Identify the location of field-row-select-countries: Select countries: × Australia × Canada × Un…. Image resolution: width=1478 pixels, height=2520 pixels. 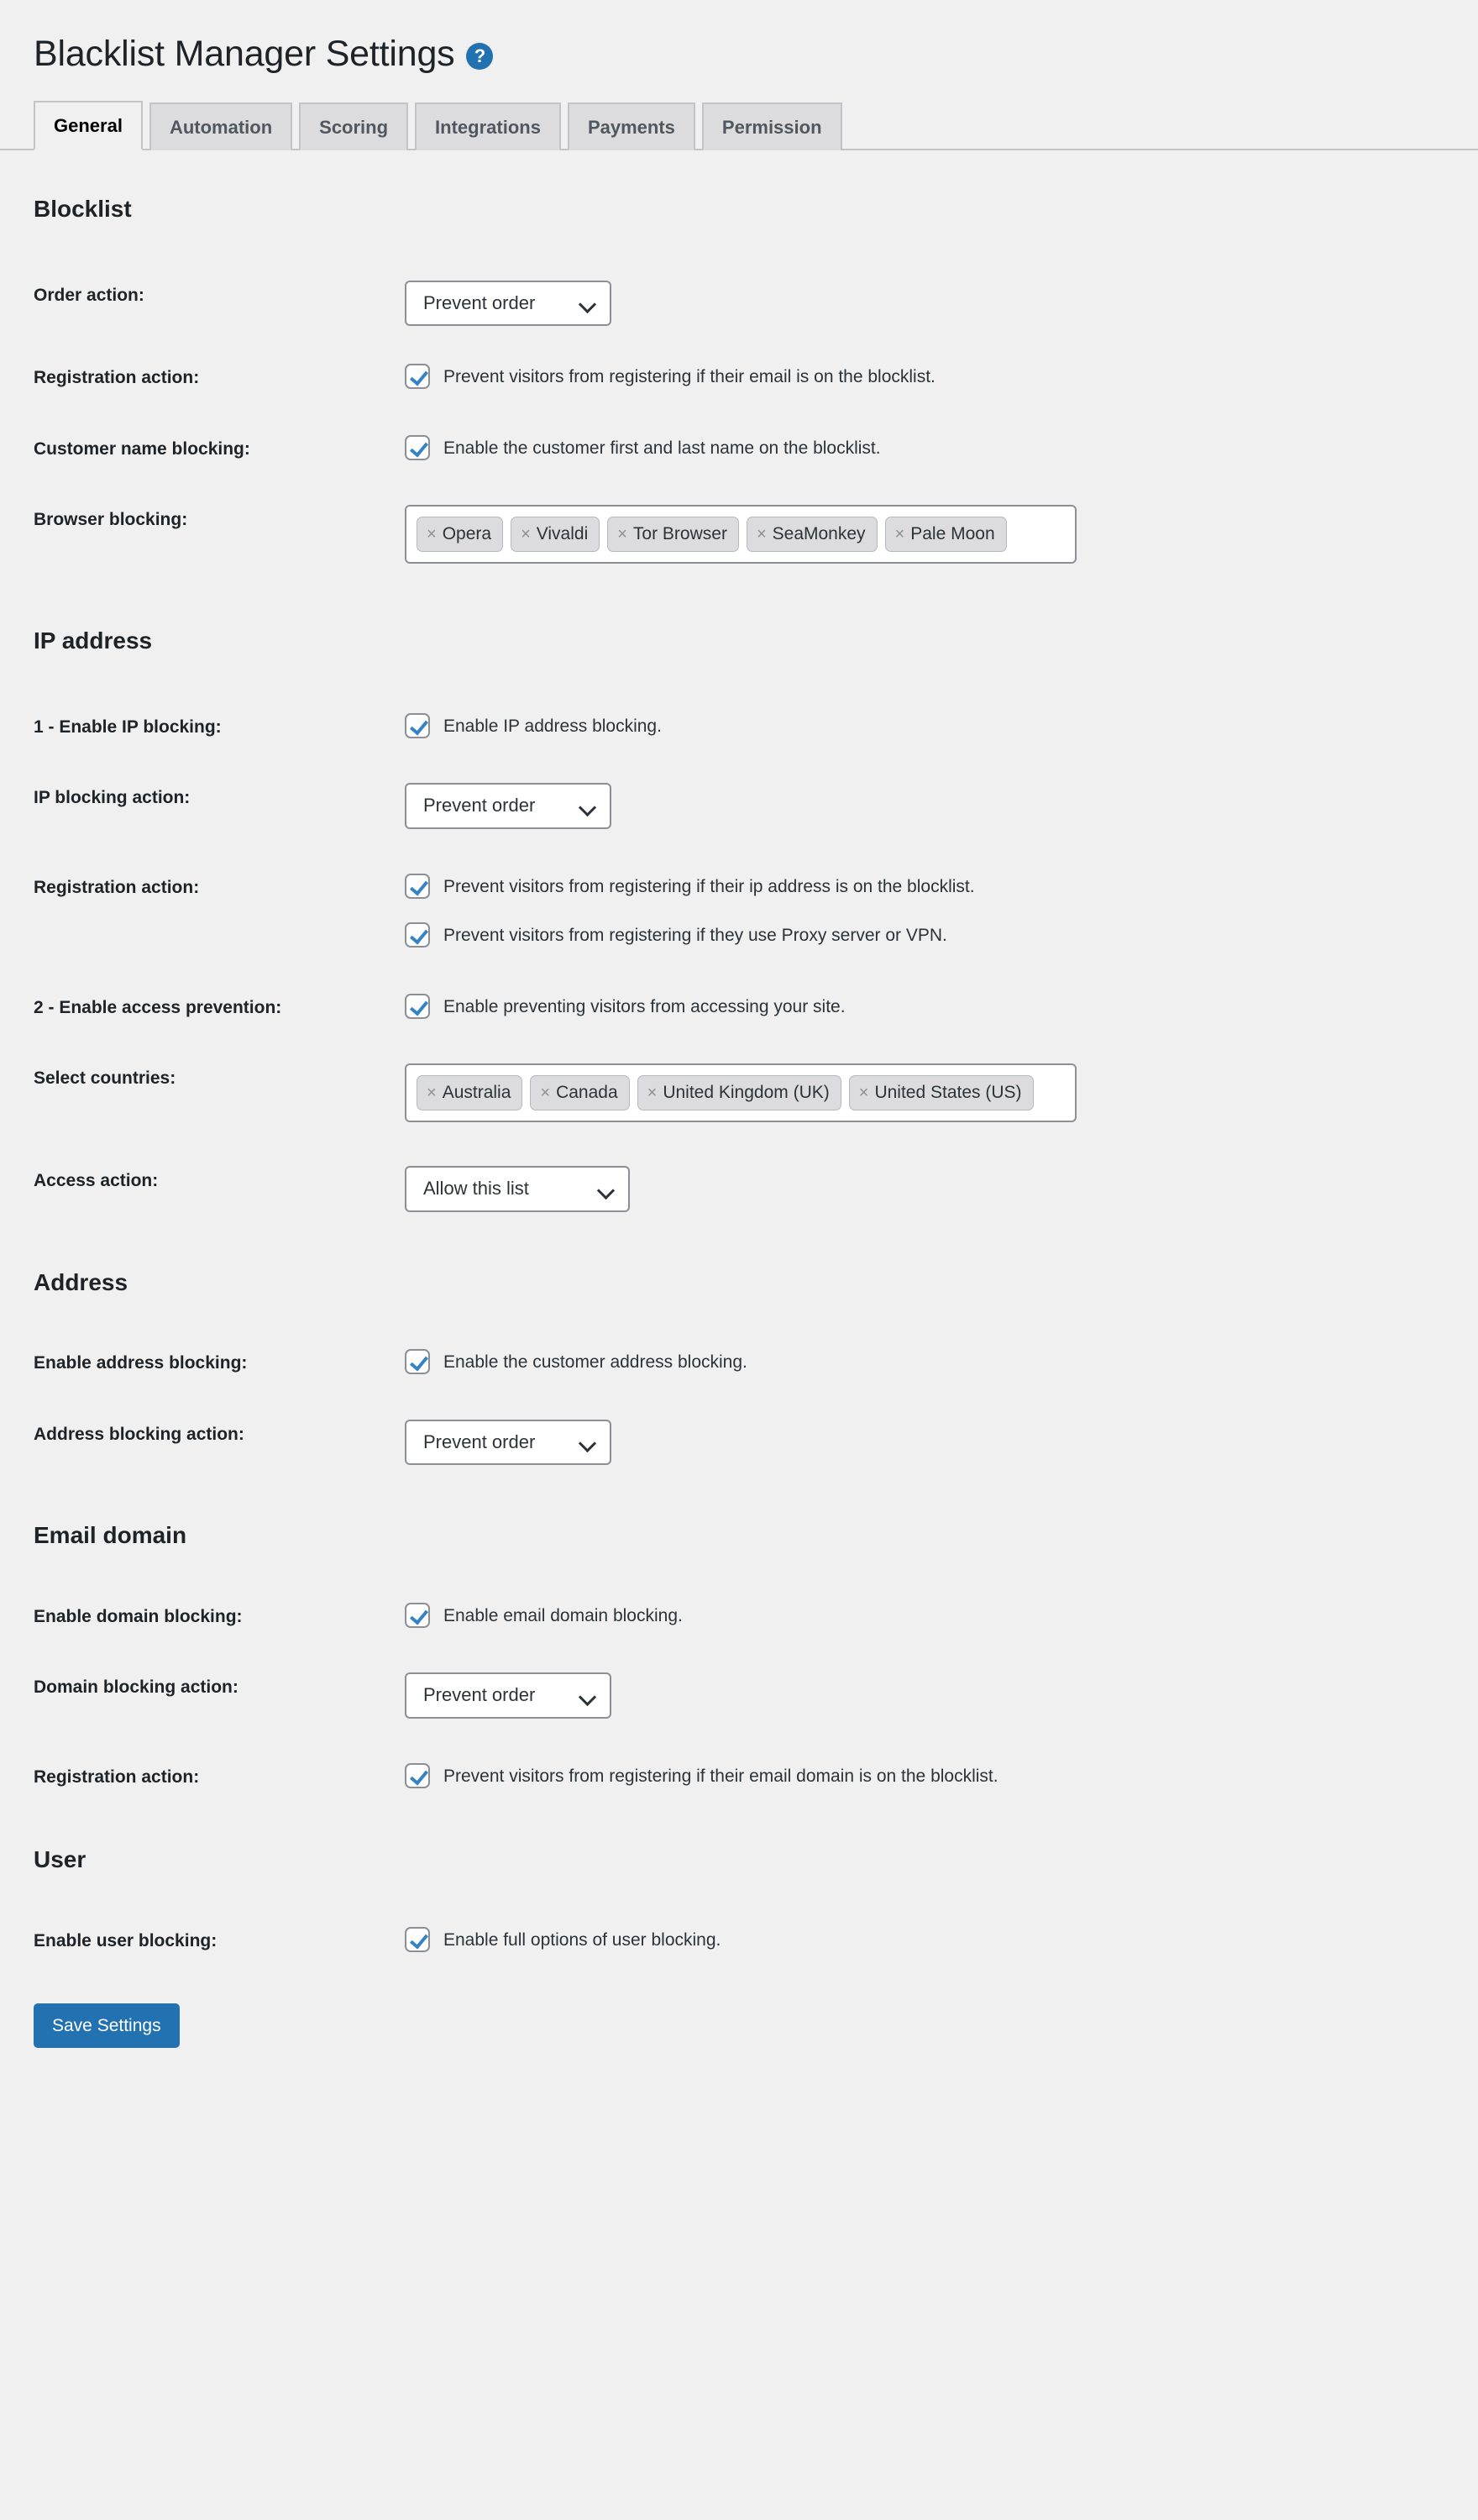
(756, 1093).